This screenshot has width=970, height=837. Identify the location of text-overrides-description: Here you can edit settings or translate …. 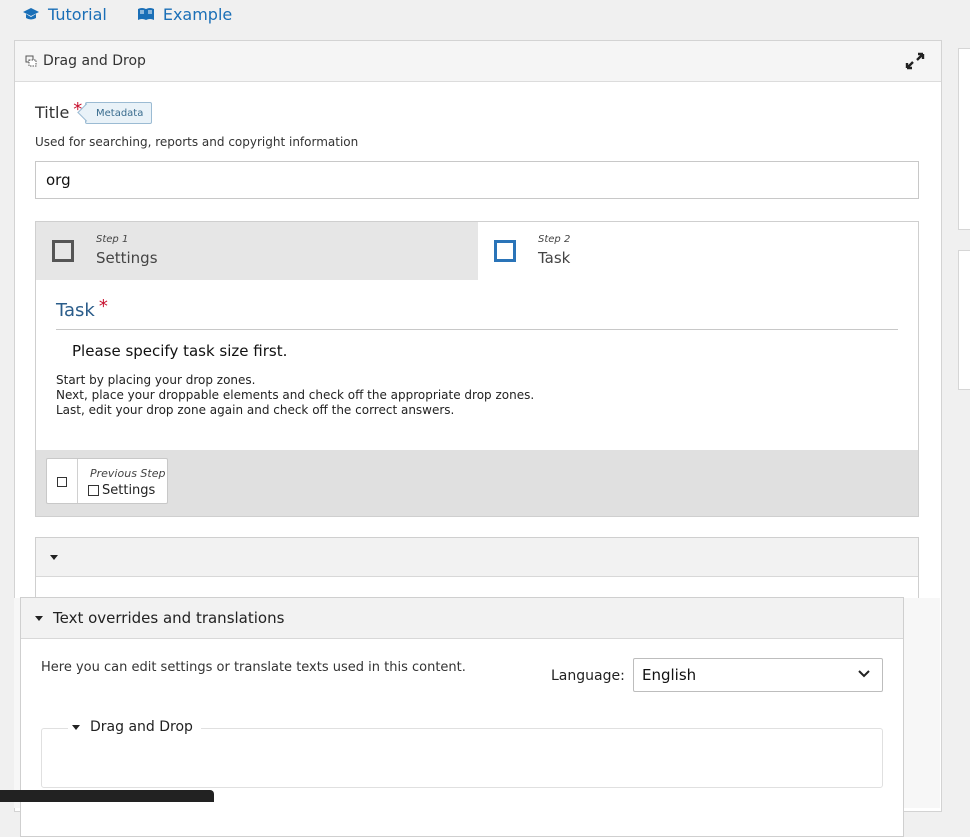
(253, 667).